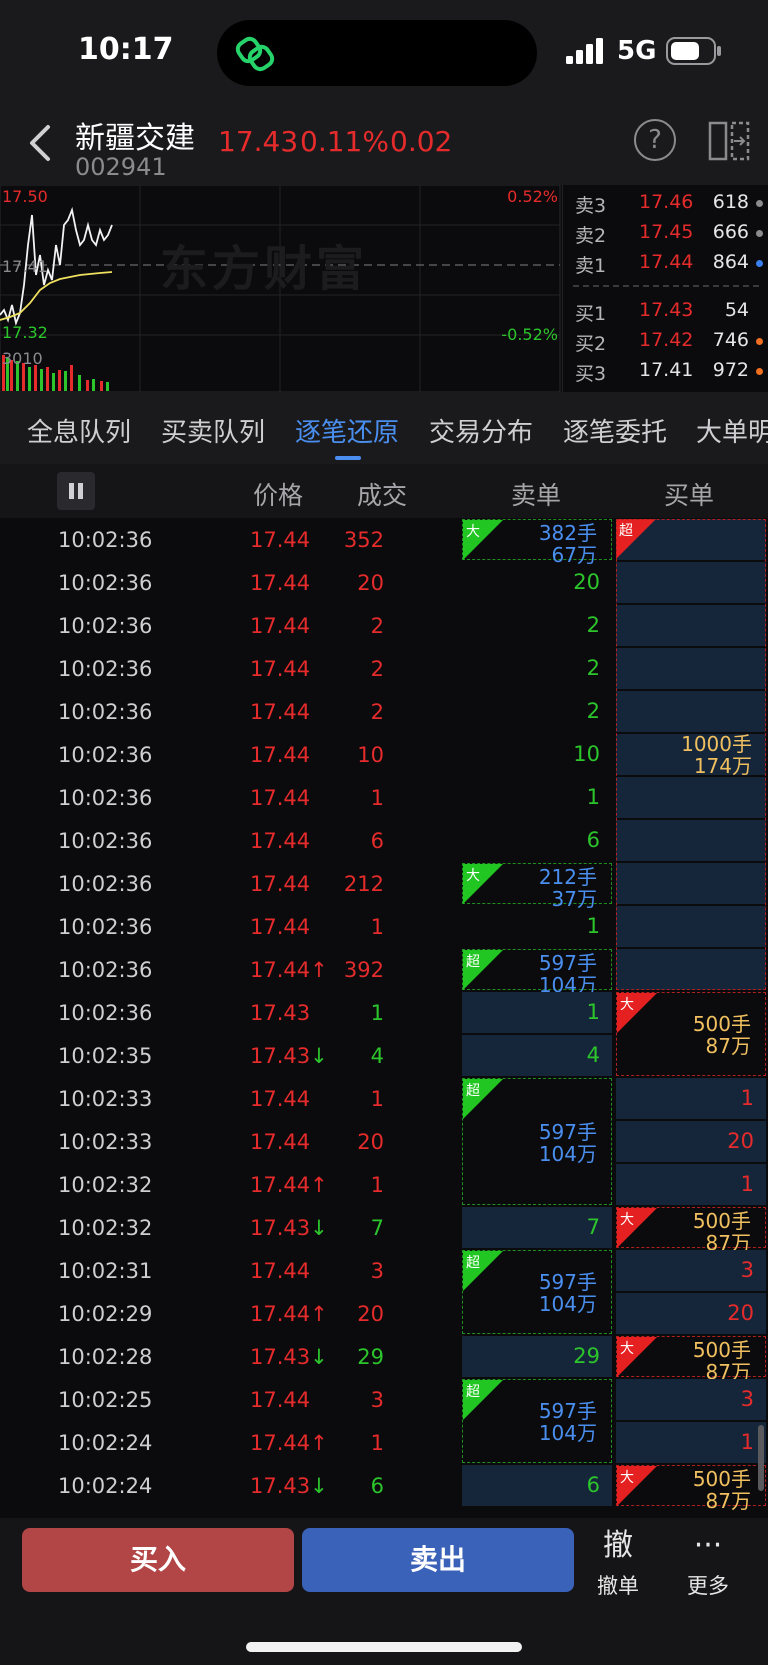 The width and height of the screenshot is (768, 1665). I want to click on trade-volume: 6, so click(377, 1486).